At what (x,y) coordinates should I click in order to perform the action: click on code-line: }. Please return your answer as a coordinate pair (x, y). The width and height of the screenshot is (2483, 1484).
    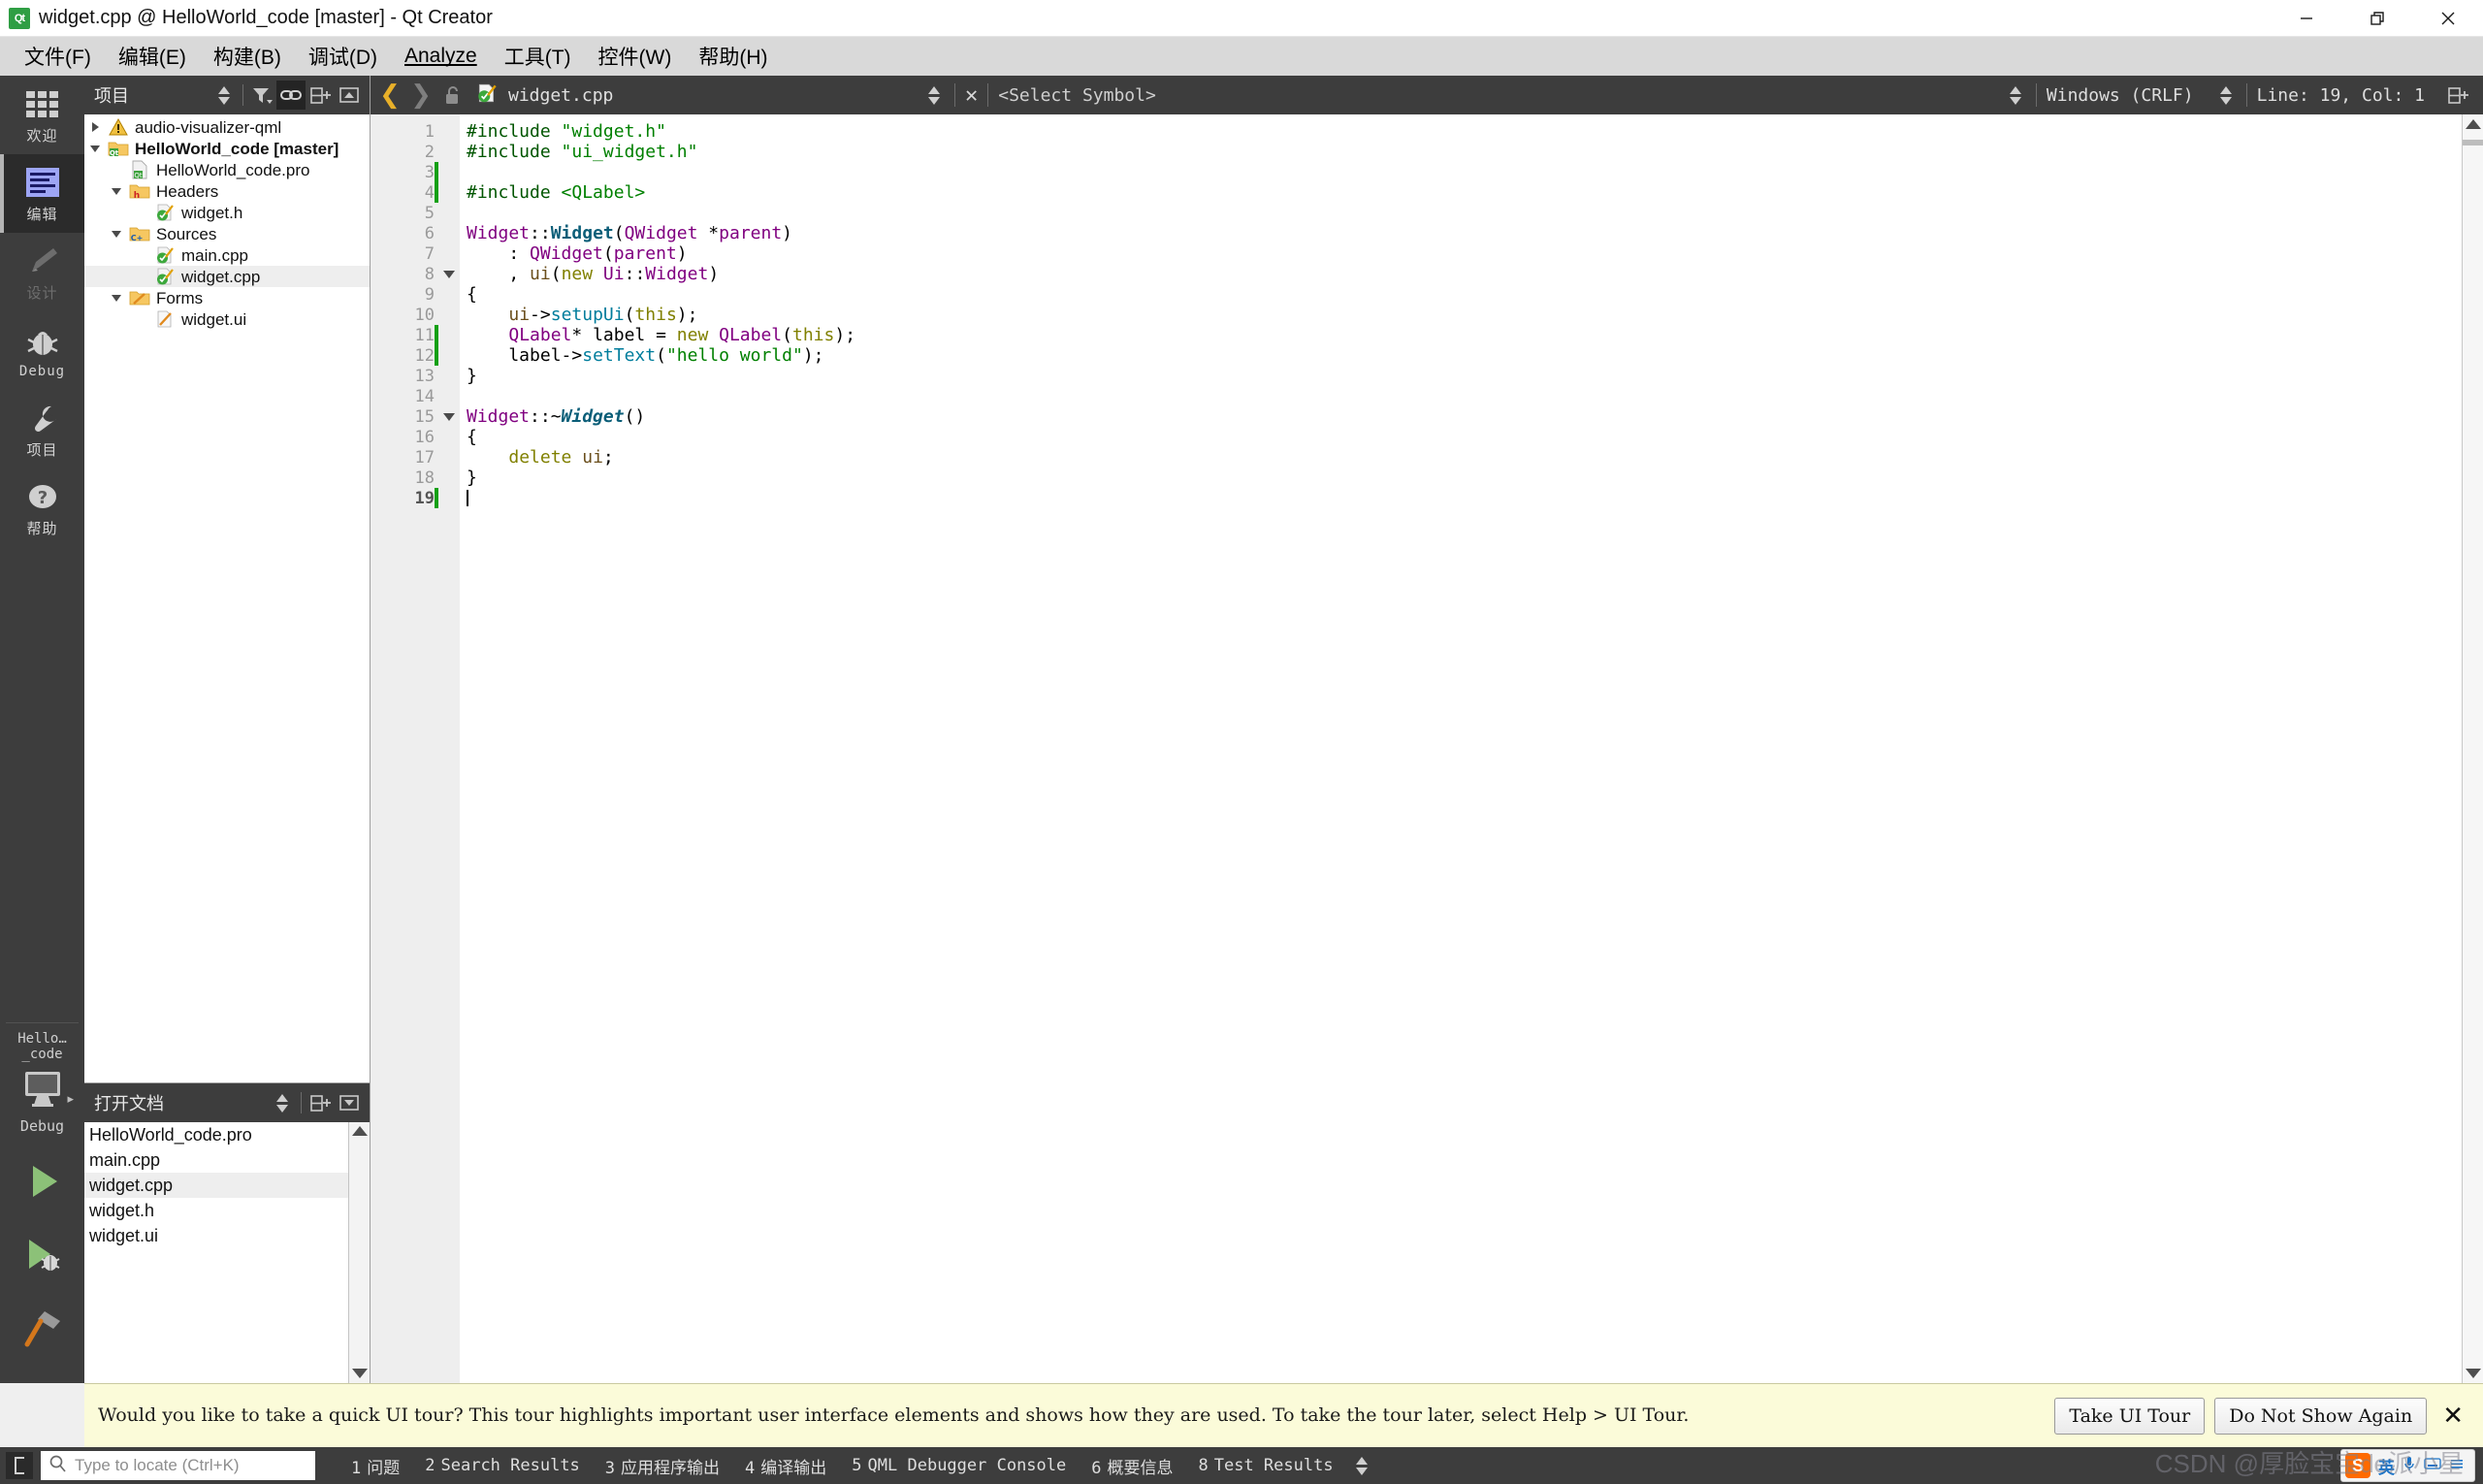
    Looking at the image, I should click on (1465, 376).